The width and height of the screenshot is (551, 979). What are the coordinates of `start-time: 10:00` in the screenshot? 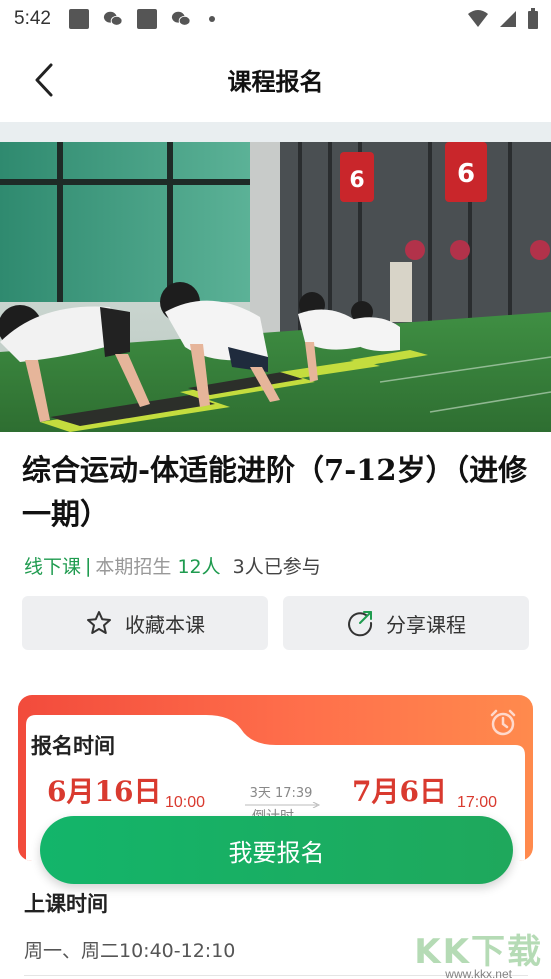 It's located at (185, 802).